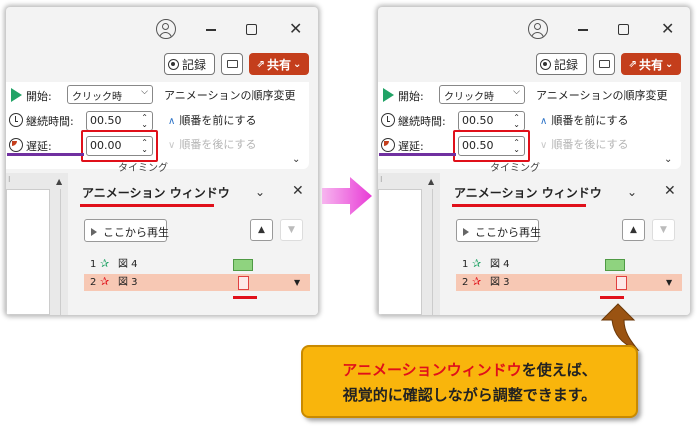 The image size is (700, 438). I want to click on item-object: 図 4, so click(128, 264).